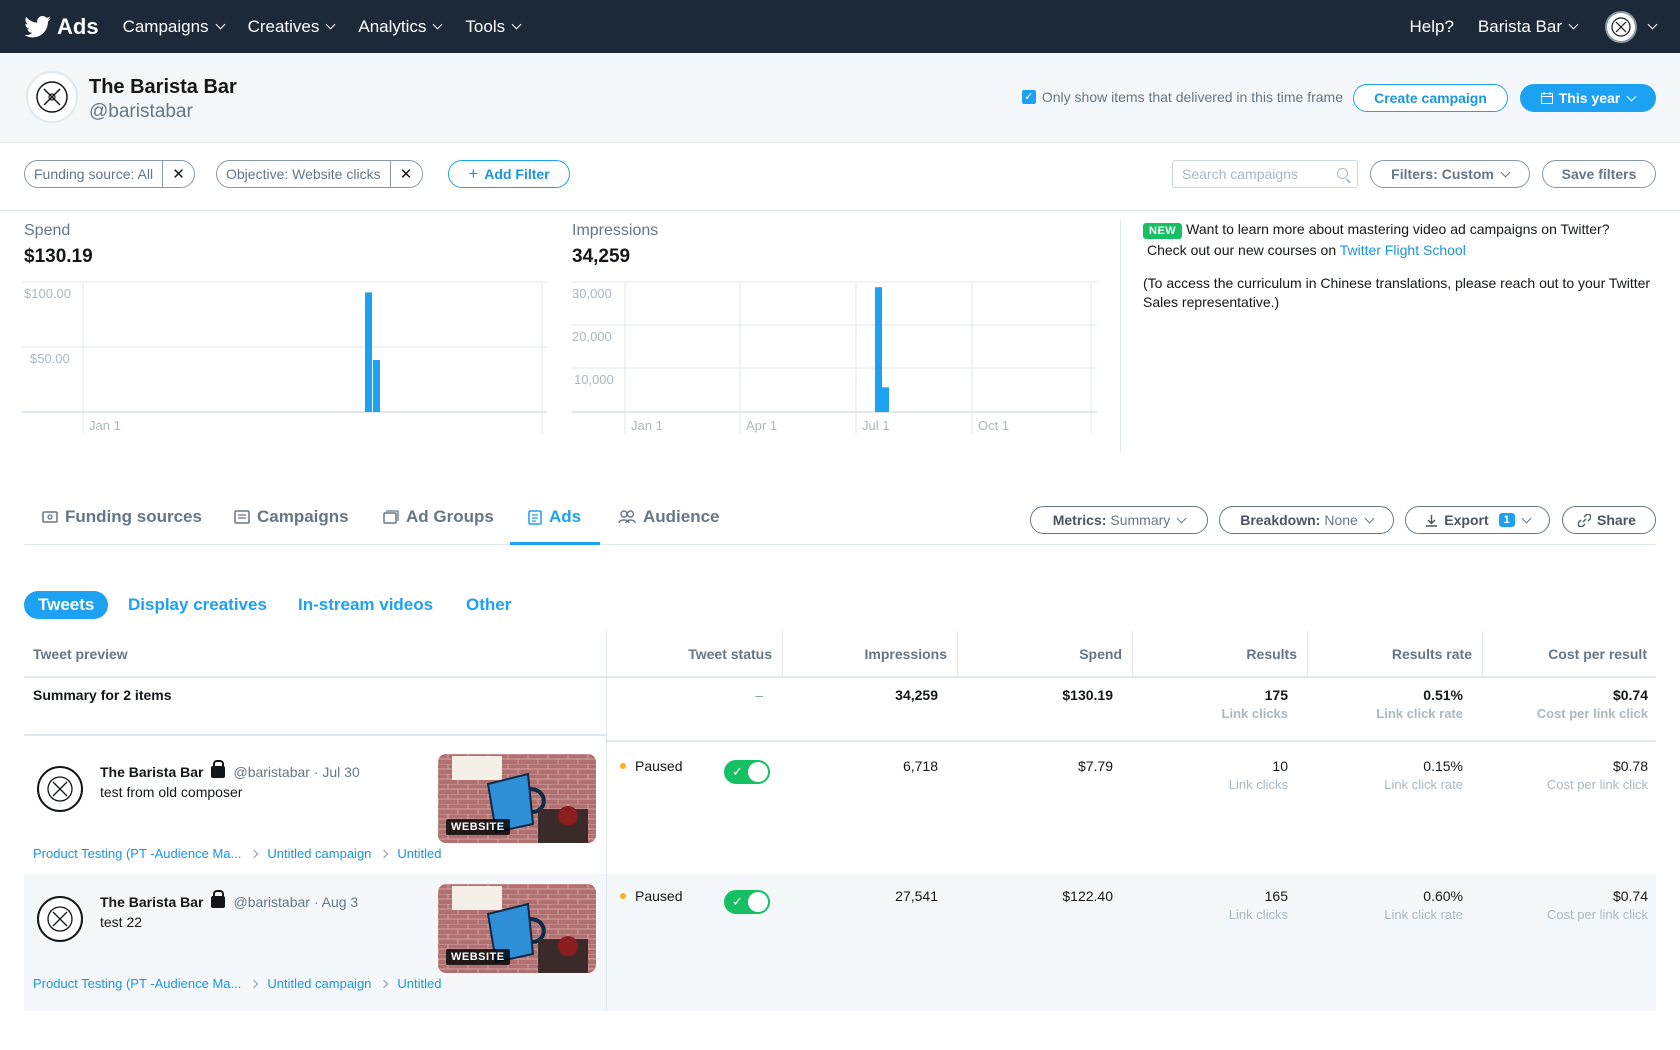 Image resolution: width=1680 pixels, height=1050 pixels. What do you see at coordinates (37, 26) in the screenshot?
I see `twitter-bird-icon` at bounding box center [37, 26].